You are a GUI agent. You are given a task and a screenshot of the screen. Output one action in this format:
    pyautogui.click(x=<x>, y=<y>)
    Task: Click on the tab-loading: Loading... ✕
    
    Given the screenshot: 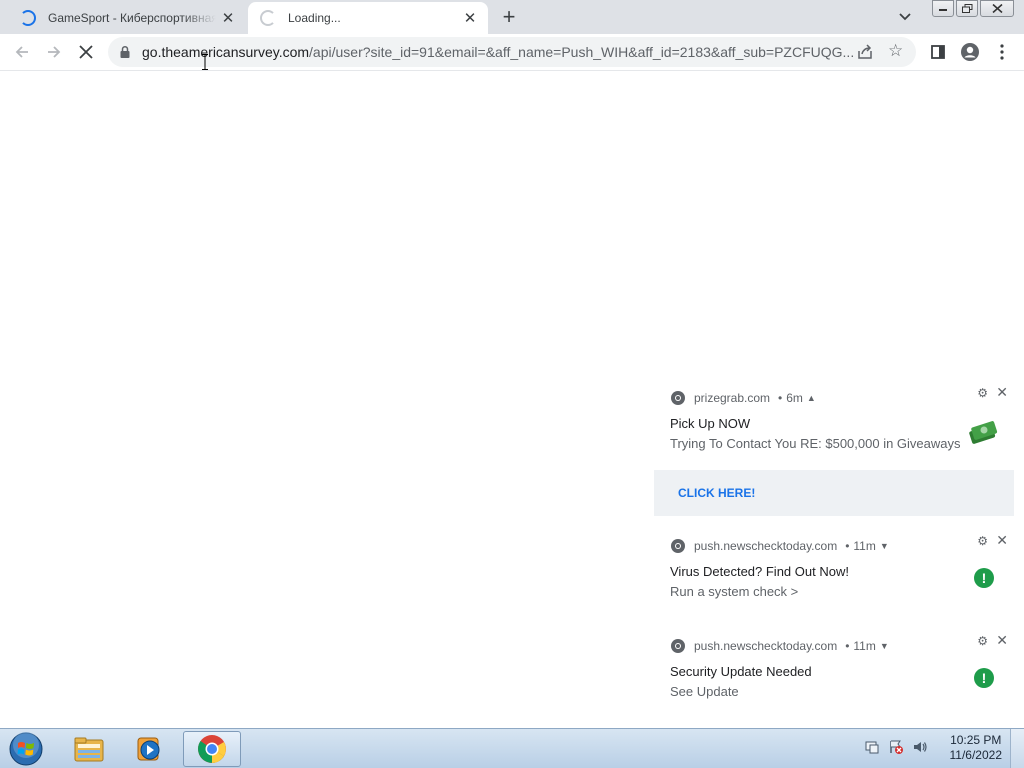 What is the action you would take?
    pyautogui.click(x=368, y=18)
    